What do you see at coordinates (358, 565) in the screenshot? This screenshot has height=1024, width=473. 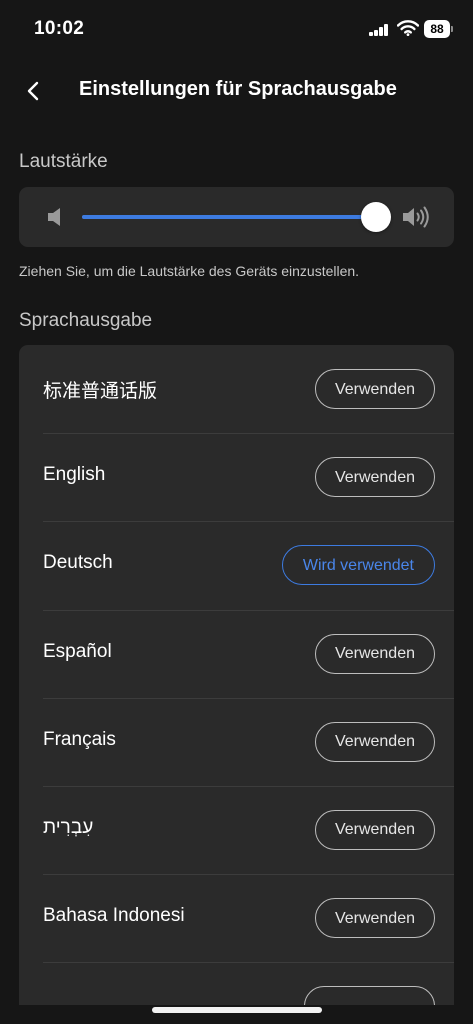 I see `active-voice-button: Wird verwendet` at bounding box center [358, 565].